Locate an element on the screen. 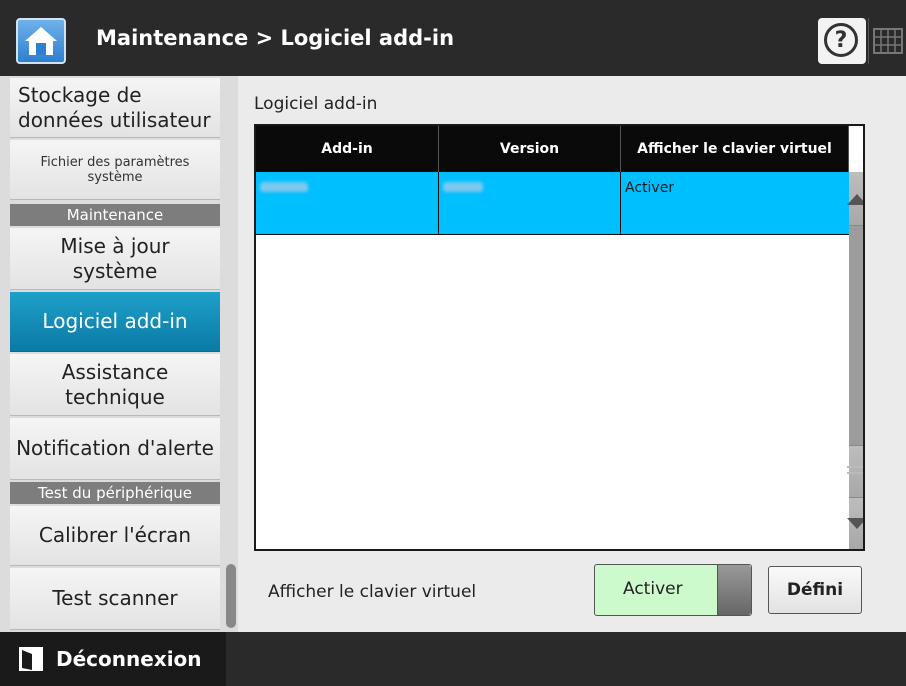  scroll-up-button is located at coordinates (855, 199).